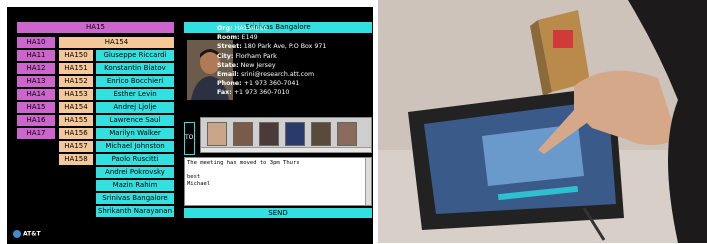 Image resolution: width=707 pixels, height=244 pixels. What do you see at coordinates (135, 159) in the screenshot?
I see `person-item: Paolo Ruscitti` at bounding box center [135, 159].